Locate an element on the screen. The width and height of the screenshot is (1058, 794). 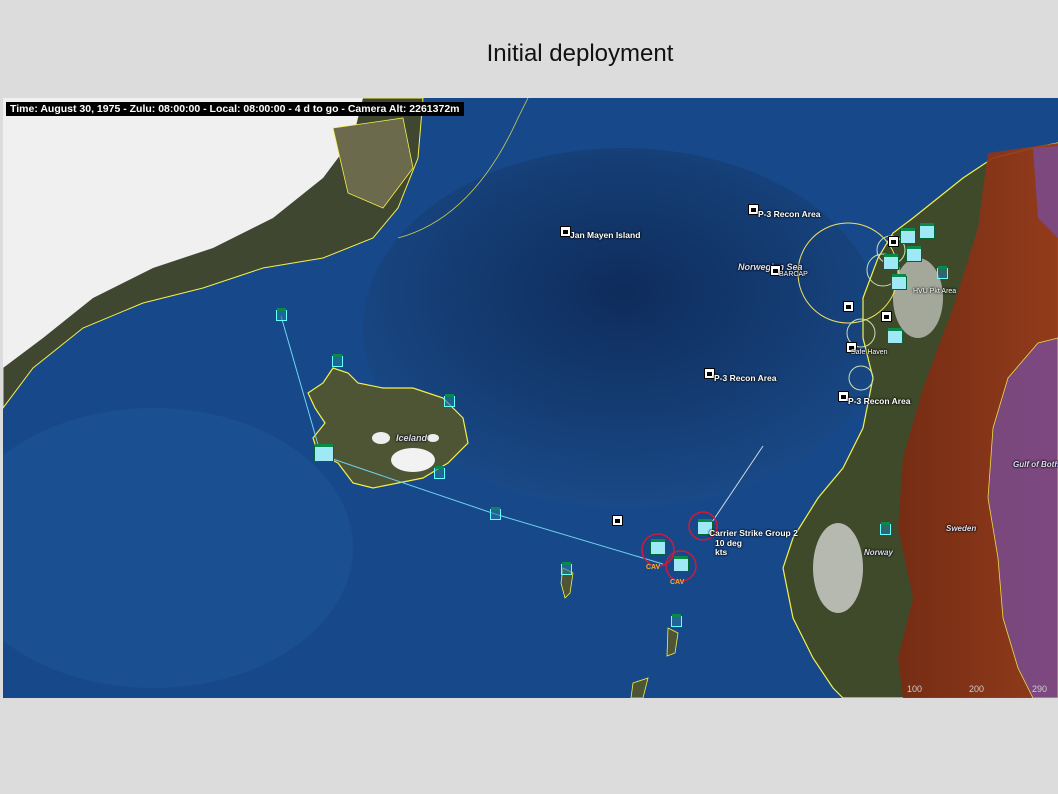
scale-100: 100 is located at coordinates (915, 689).